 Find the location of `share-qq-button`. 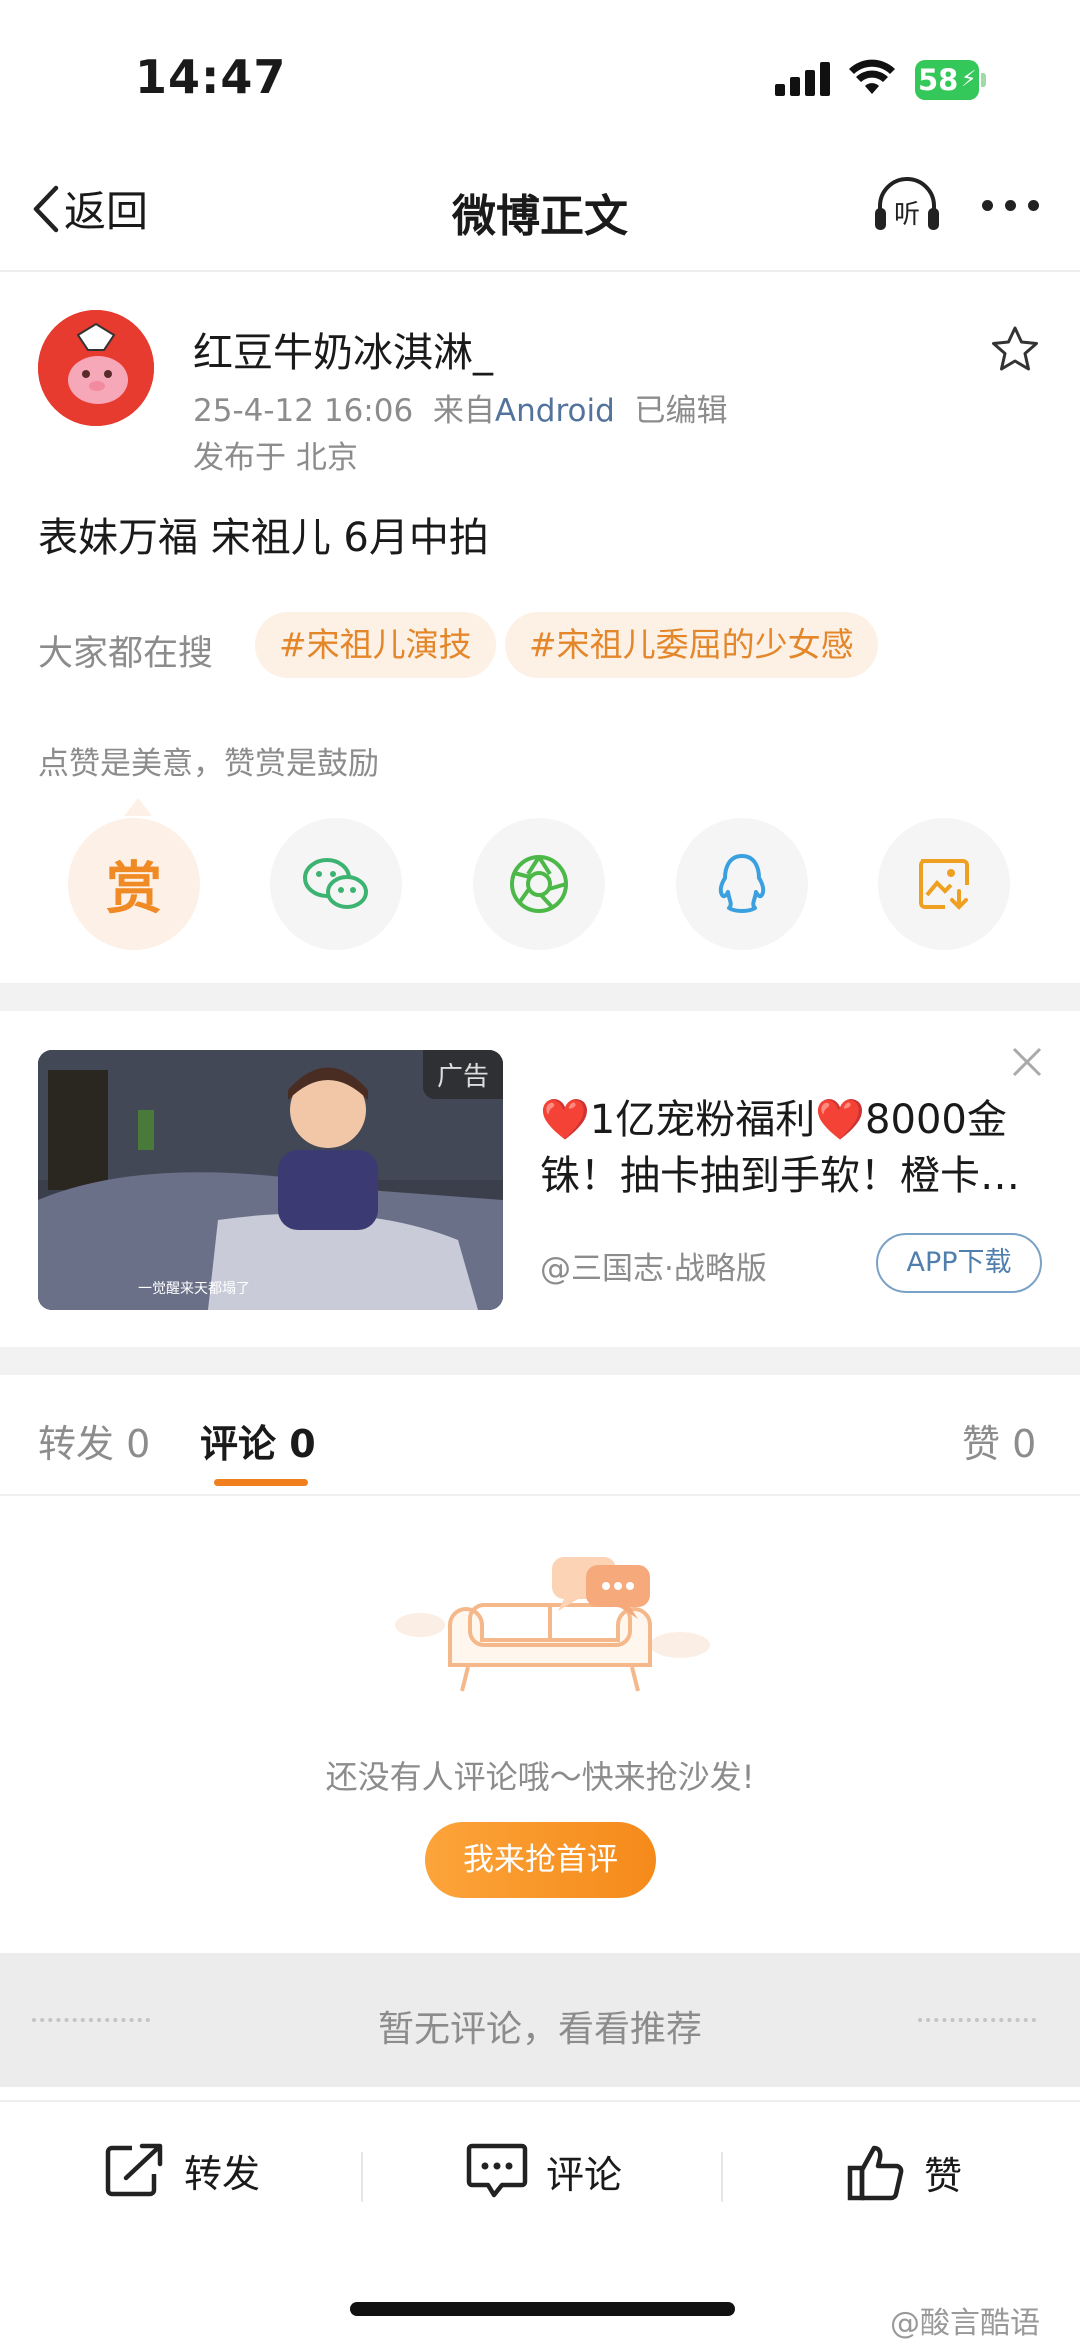

share-qq-button is located at coordinates (742, 884).